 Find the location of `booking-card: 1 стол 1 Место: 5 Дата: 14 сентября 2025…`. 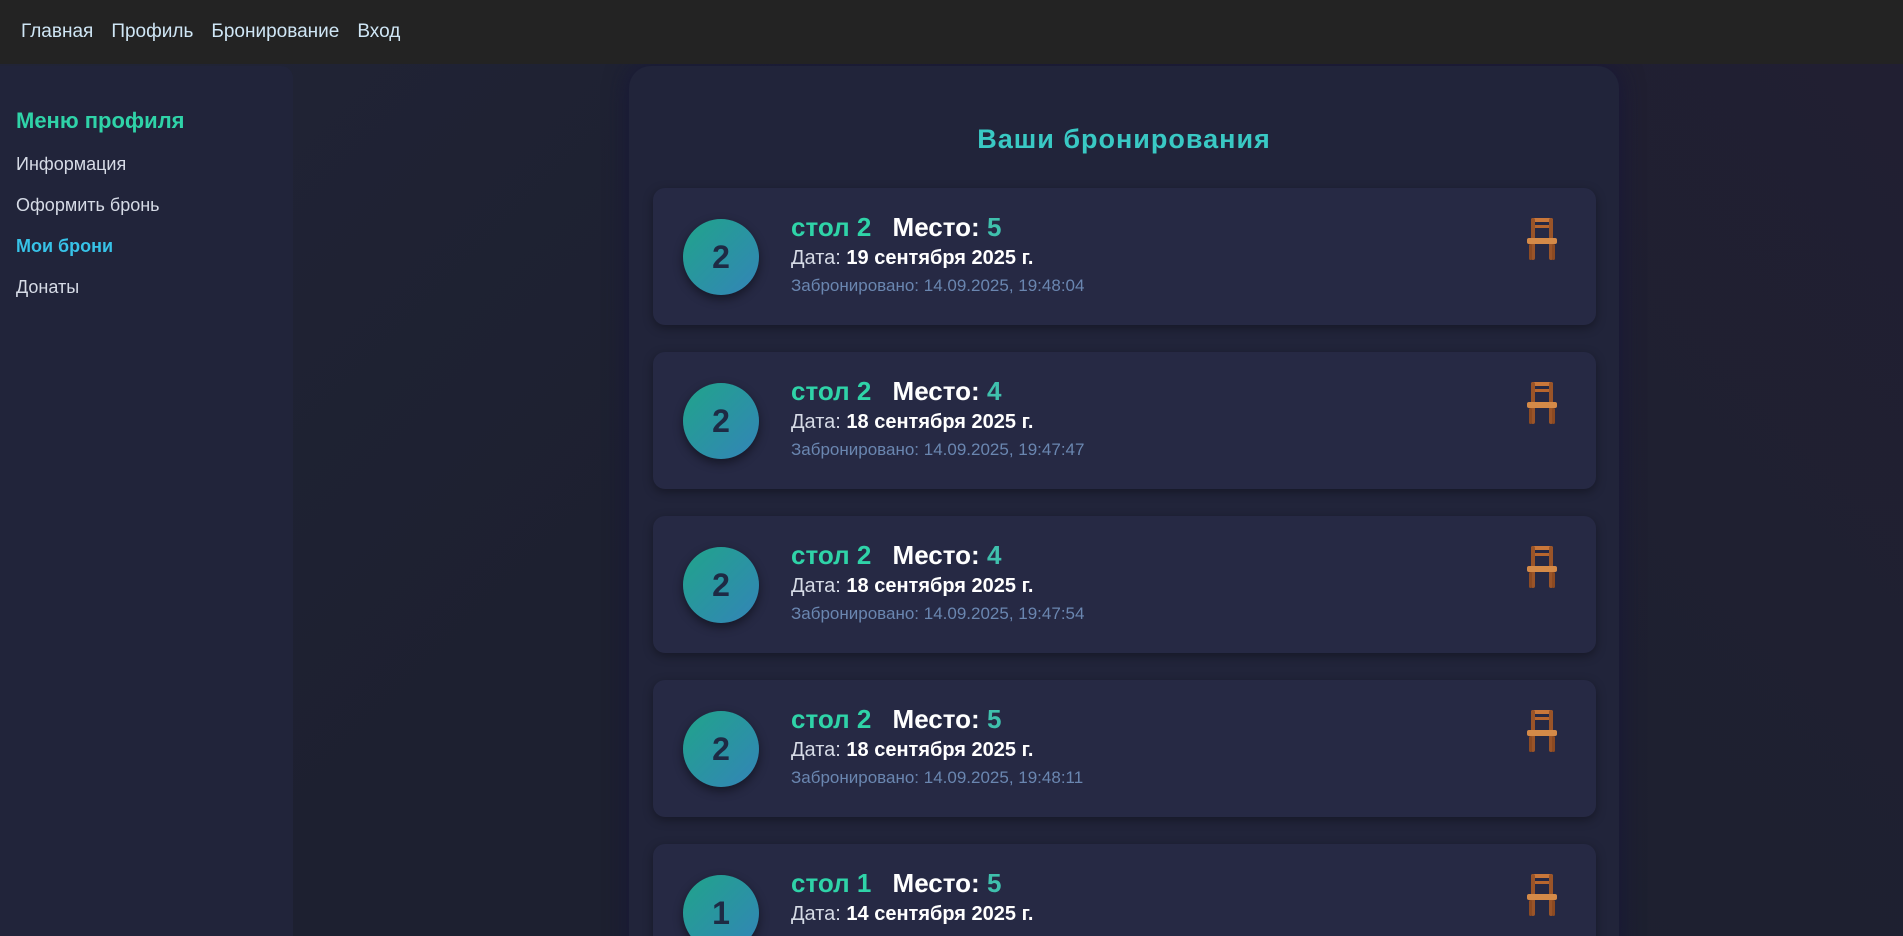

booking-card: 1 стол 1 Место: 5 Дата: 14 сентября 2025… is located at coordinates (1124, 890).